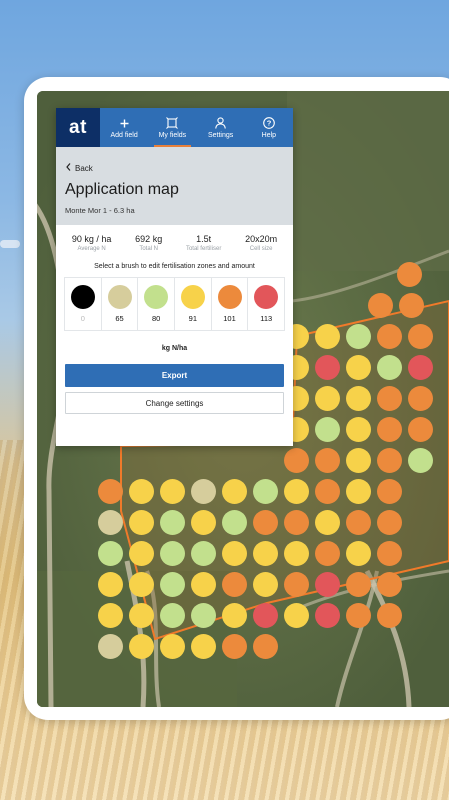 Image resolution: width=449 pixels, height=800 pixels. Describe the element at coordinates (174, 403) in the screenshot. I see `change-settings-button: Change settings` at that location.